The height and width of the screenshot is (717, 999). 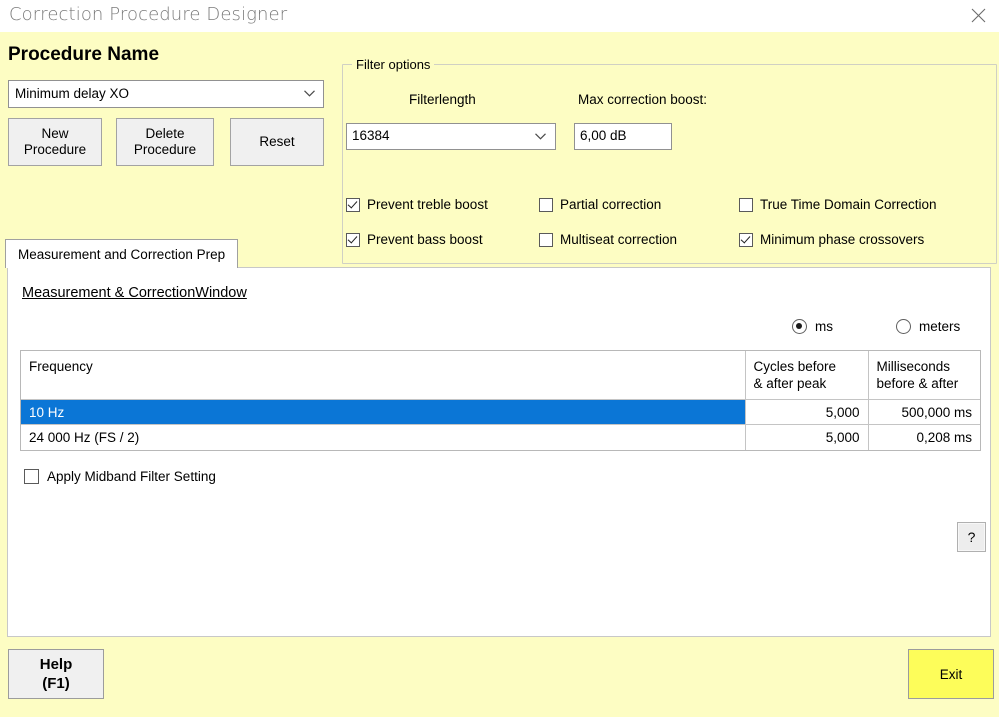 I want to click on table-row: 24 000 Hz (FS / 2) 5,000 0,208 ms, so click(x=500, y=437).